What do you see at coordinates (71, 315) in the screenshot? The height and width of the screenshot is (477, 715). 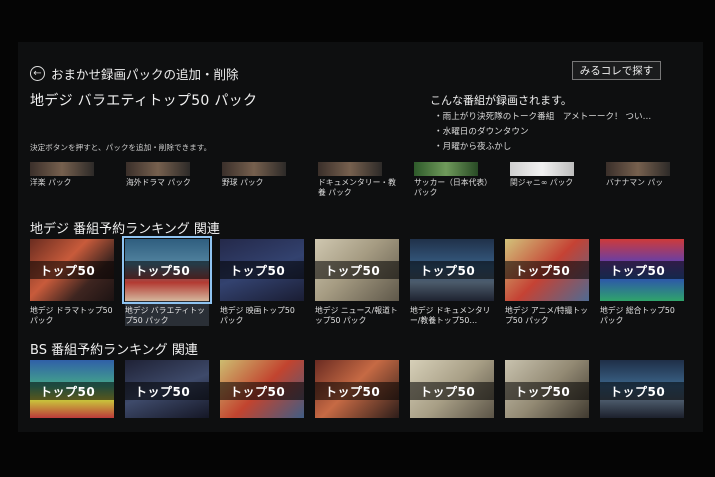 I see `pack-card-label: 地デジ ドラマトップ50 パック` at bounding box center [71, 315].